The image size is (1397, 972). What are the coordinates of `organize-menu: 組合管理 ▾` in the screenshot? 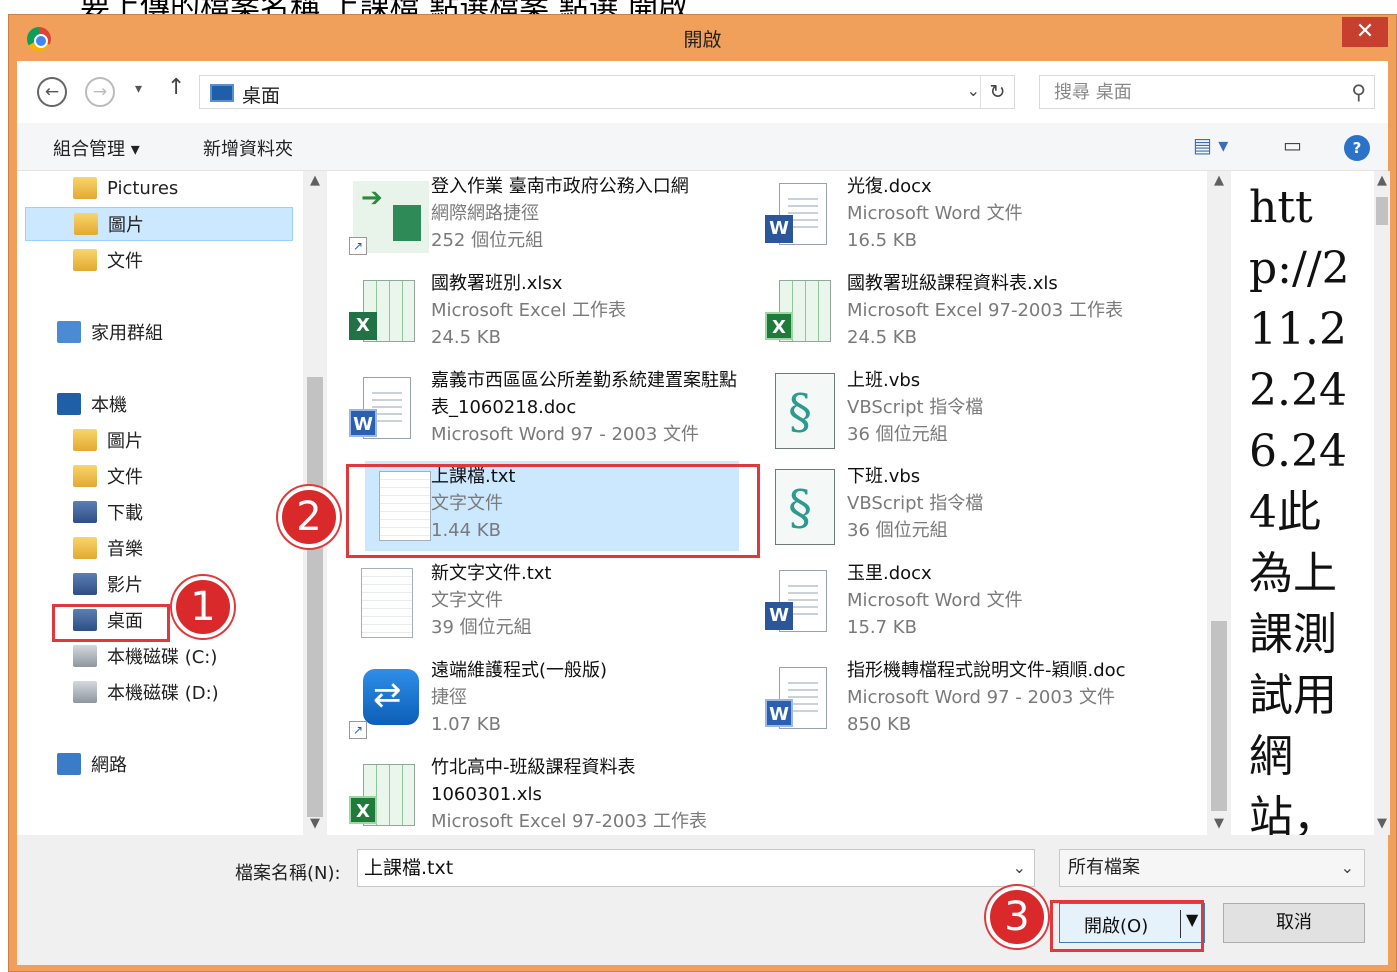 It's located at (96, 148).